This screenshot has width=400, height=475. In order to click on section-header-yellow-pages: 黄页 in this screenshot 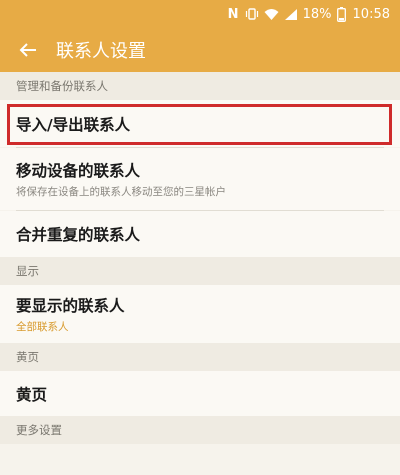, I will do `click(200, 357)`.